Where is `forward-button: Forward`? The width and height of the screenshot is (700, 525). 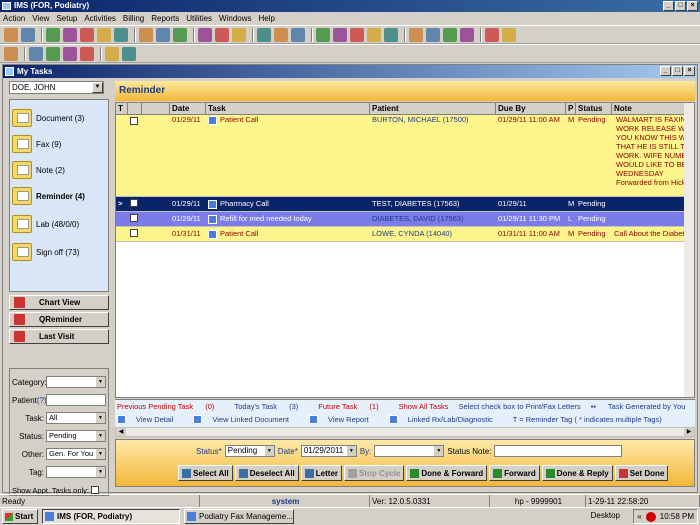
forward-button: Forward is located at coordinates (514, 473).